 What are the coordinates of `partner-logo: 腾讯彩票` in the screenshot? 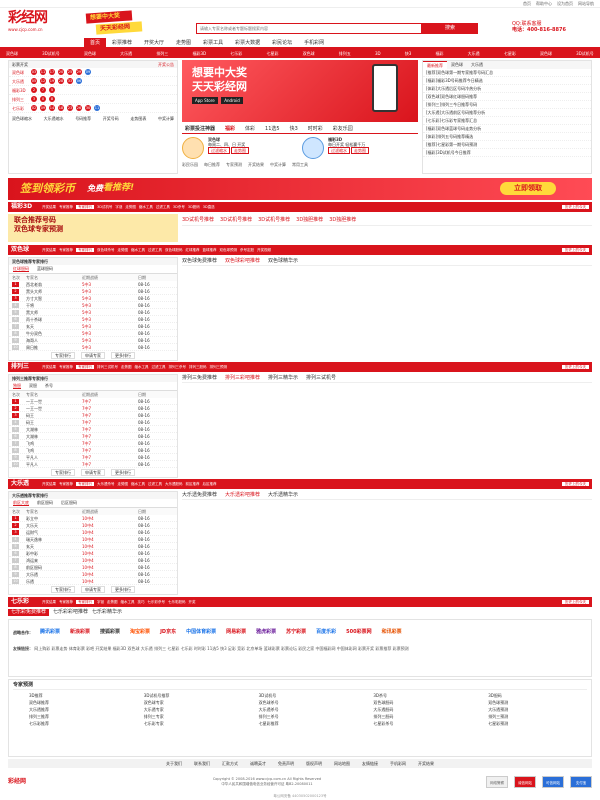 It's located at (50, 632).